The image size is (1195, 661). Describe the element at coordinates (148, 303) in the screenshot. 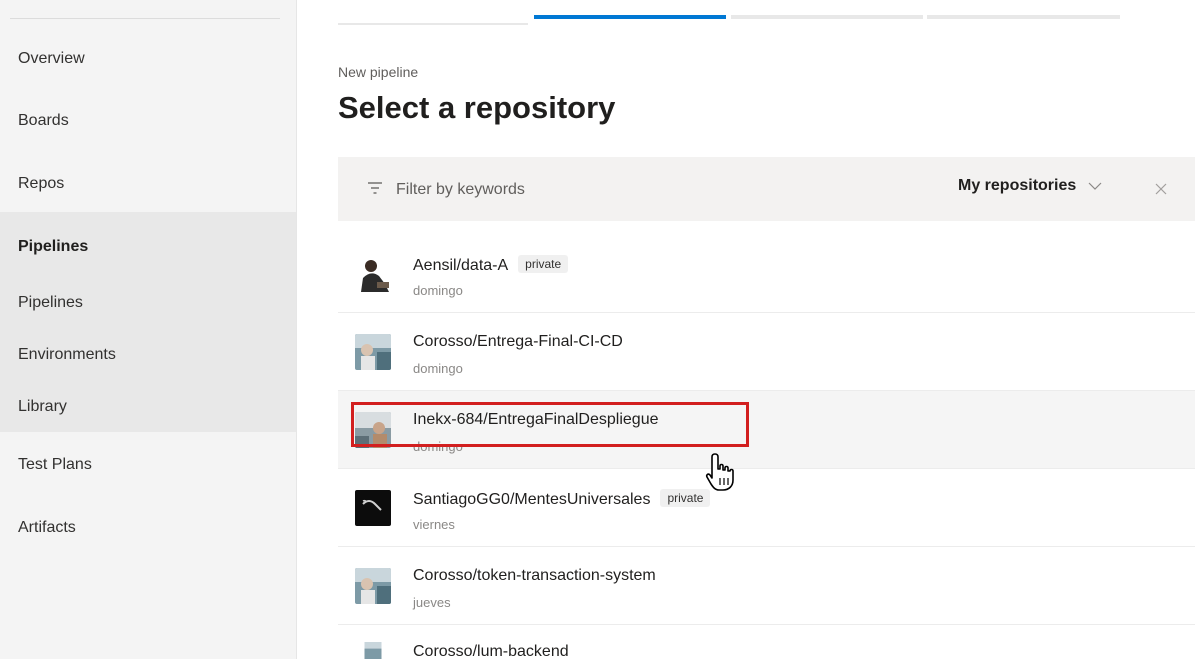

I see `sidebar-item-pipelines: Pipelines` at that location.